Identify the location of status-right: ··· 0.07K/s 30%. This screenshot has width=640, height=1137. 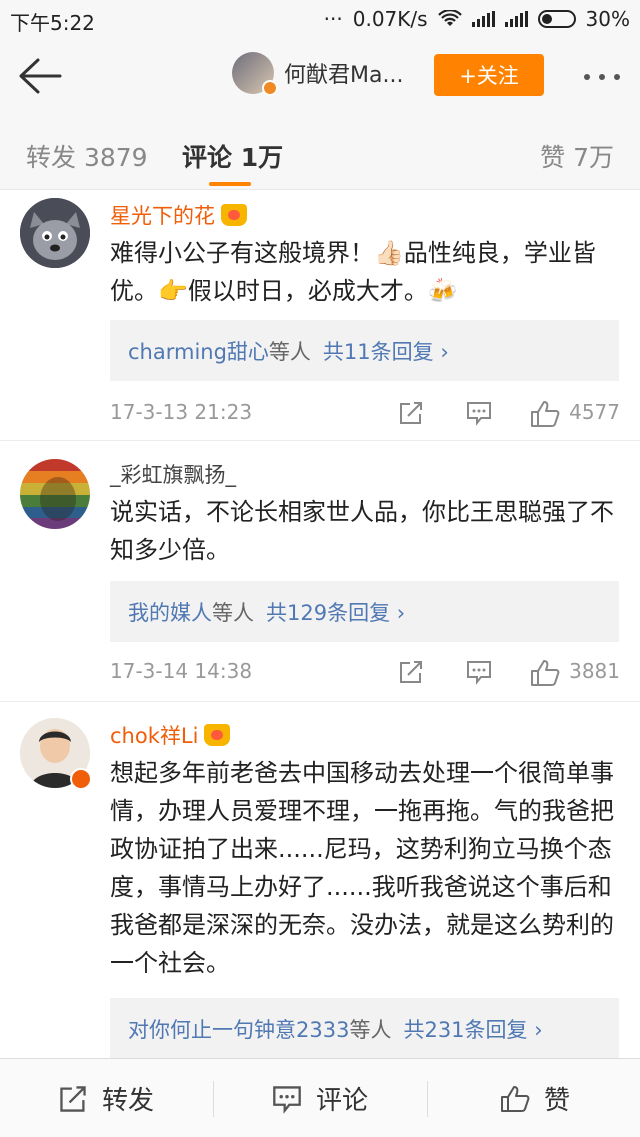
(477, 19).